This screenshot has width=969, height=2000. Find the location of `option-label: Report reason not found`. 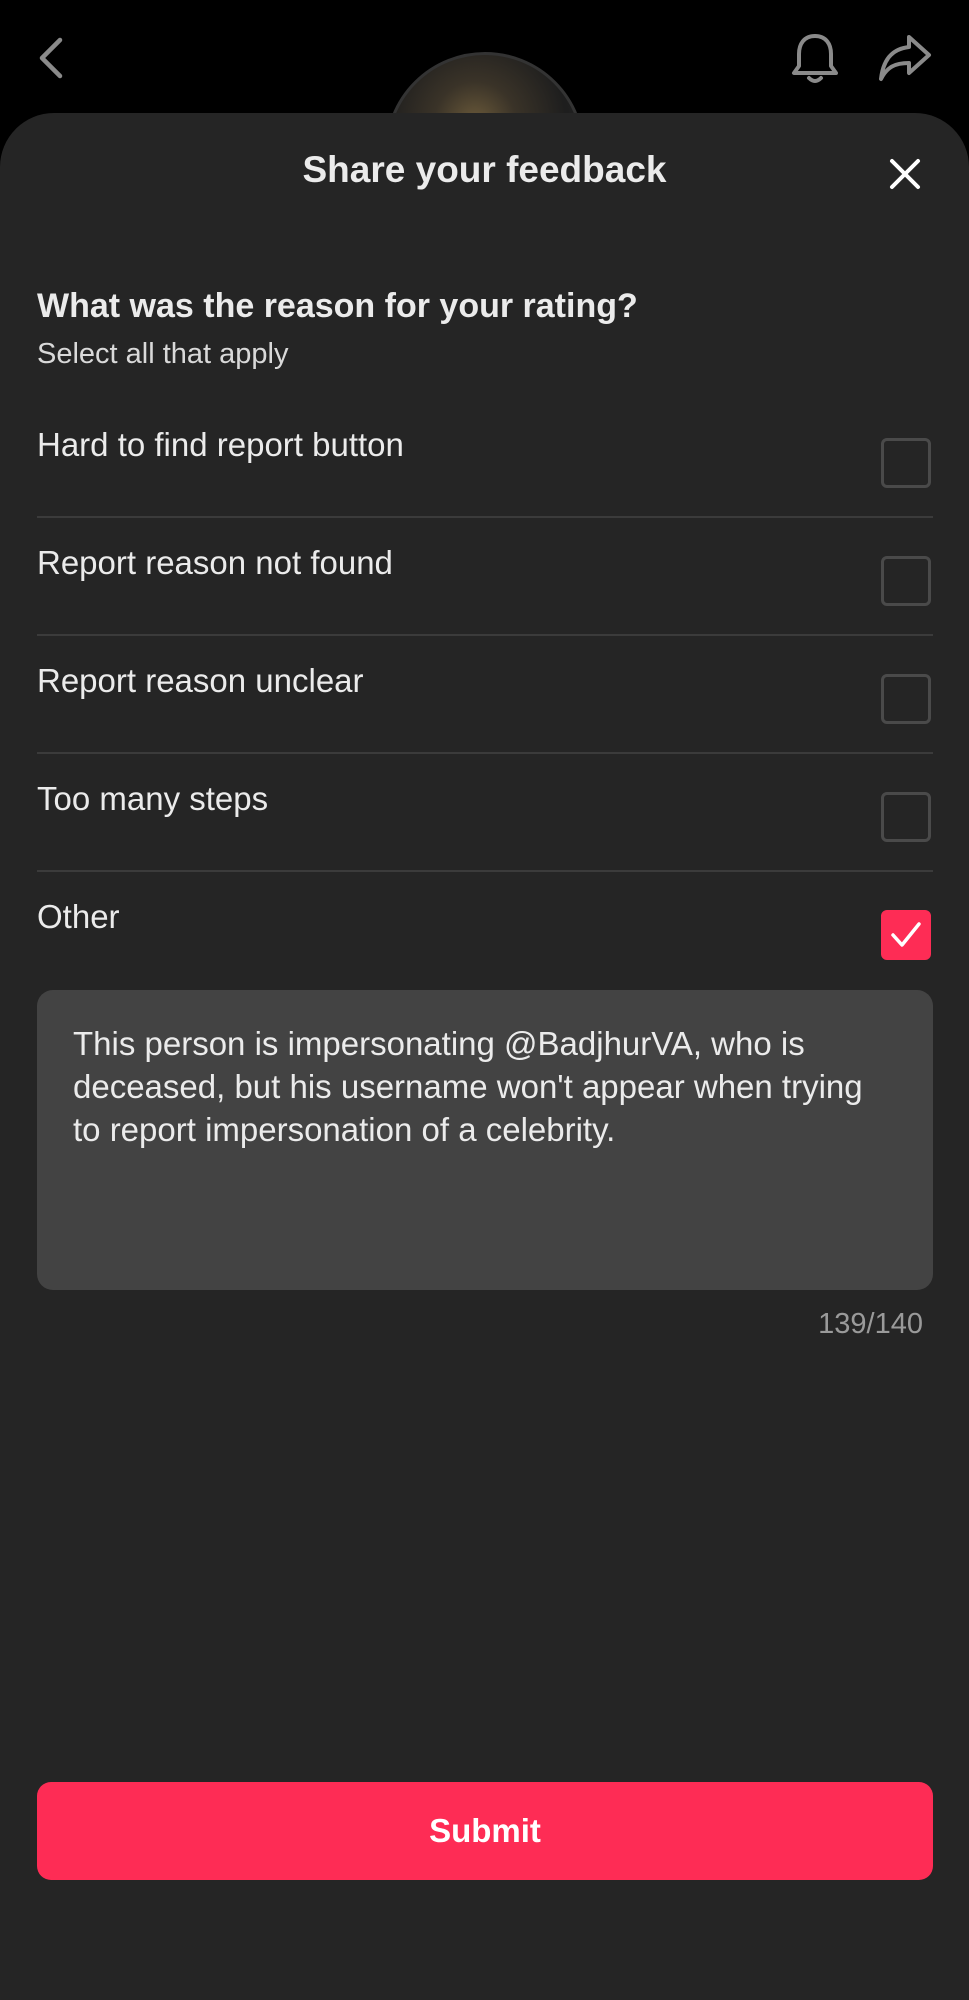

option-label: Report reason not found is located at coordinates (215, 562).